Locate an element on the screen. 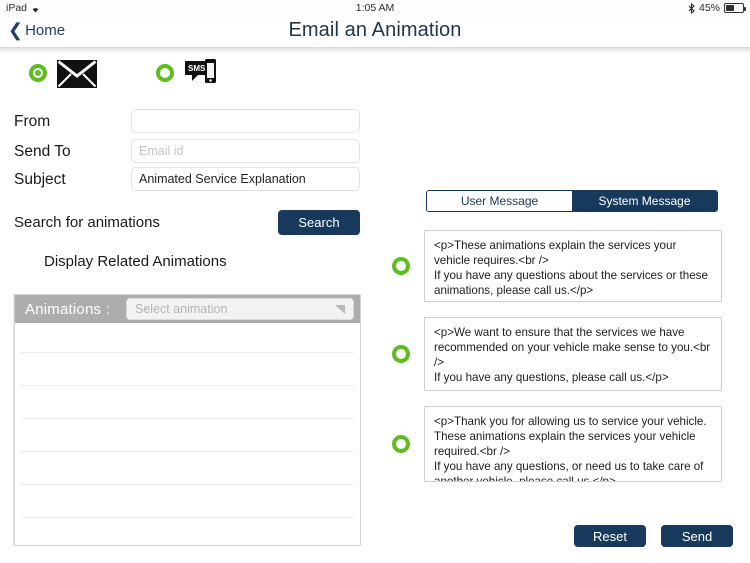 This screenshot has height=563, width=750. from-input is located at coordinates (245, 121).